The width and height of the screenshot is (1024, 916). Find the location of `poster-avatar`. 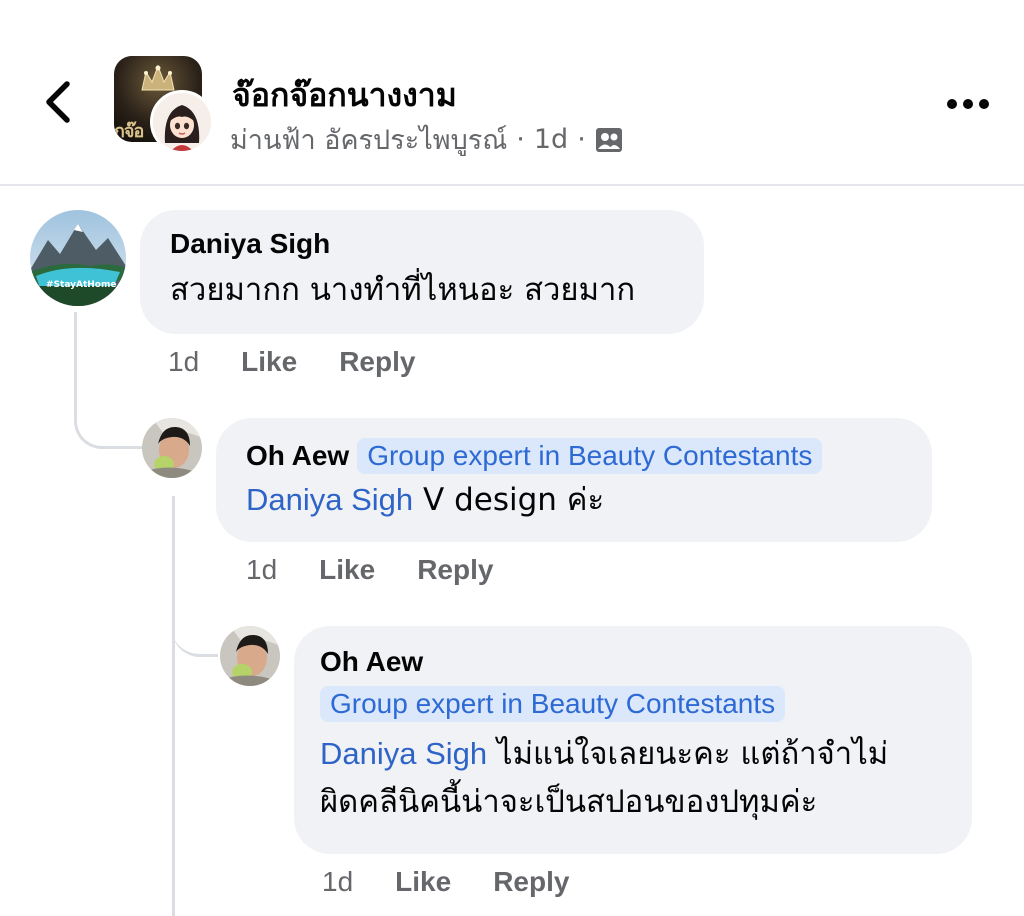

poster-avatar is located at coordinates (182, 122).